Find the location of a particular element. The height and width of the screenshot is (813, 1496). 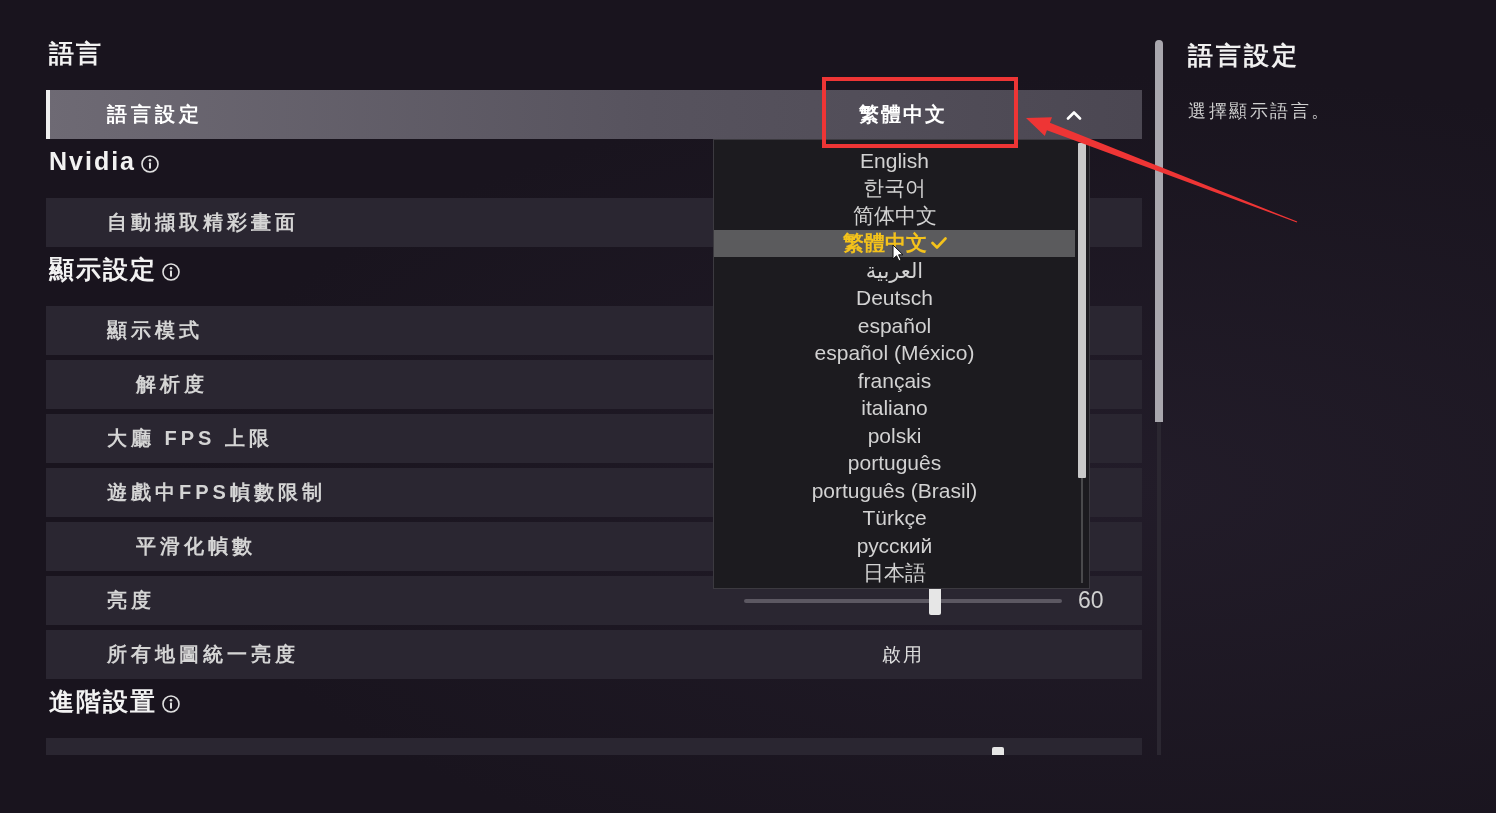

dropdown-option: العربية is located at coordinates (894, 271).